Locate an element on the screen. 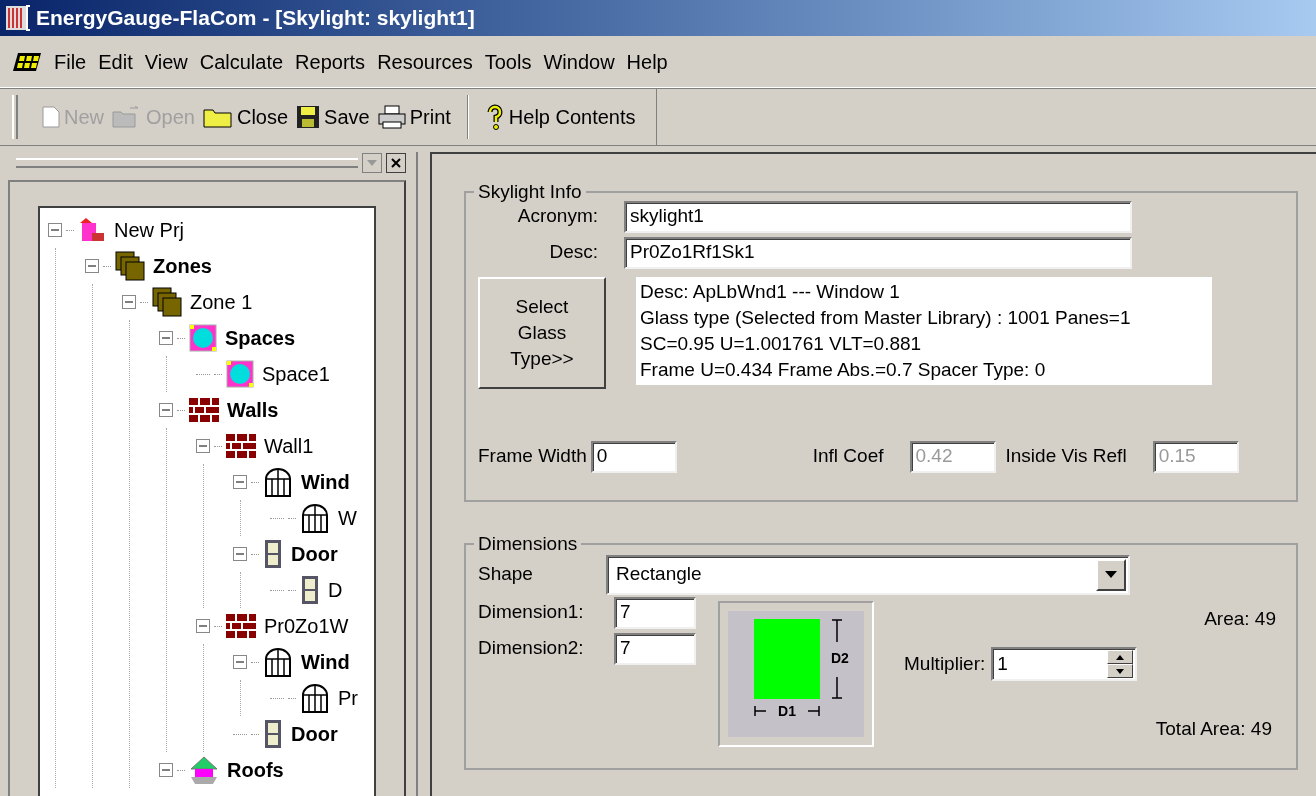 The image size is (1316, 796). close-icon is located at coordinates (396, 163).